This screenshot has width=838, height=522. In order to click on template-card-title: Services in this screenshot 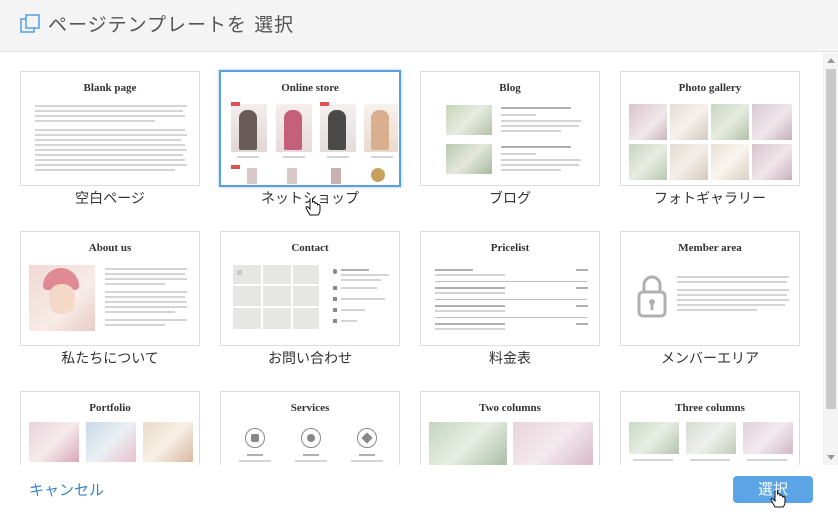, I will do `click(310, 408)`.